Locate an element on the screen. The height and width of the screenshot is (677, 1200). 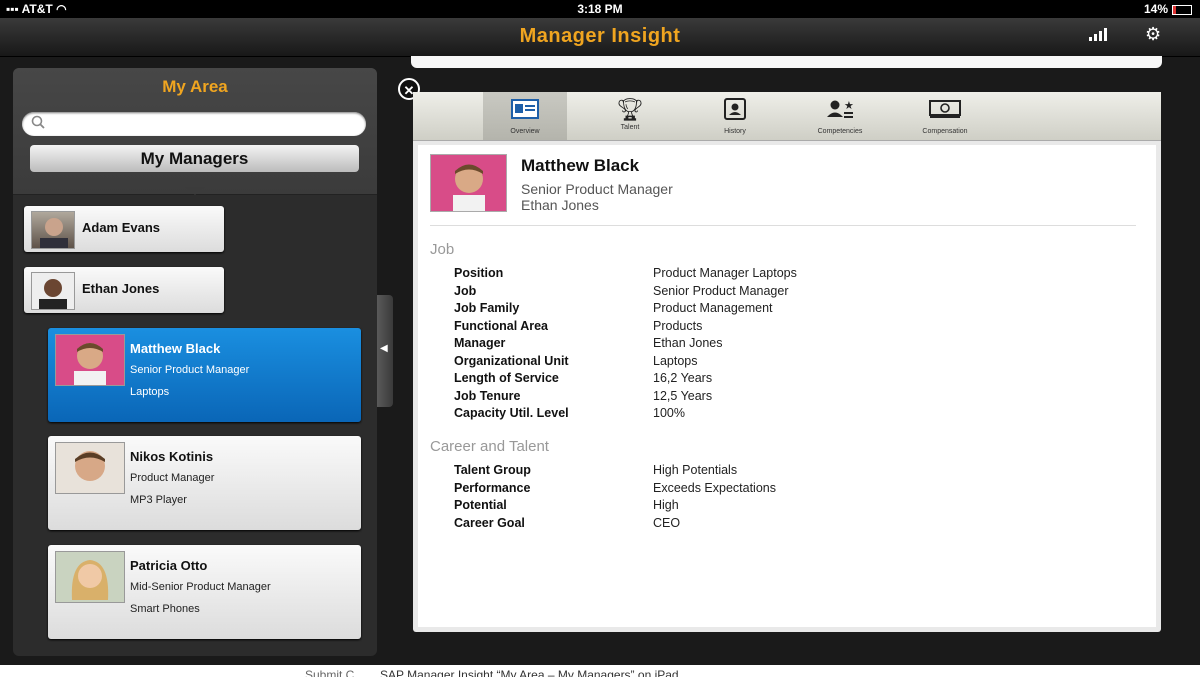
field-value: Exceeds Expectations is located at coordinates (714, 487).